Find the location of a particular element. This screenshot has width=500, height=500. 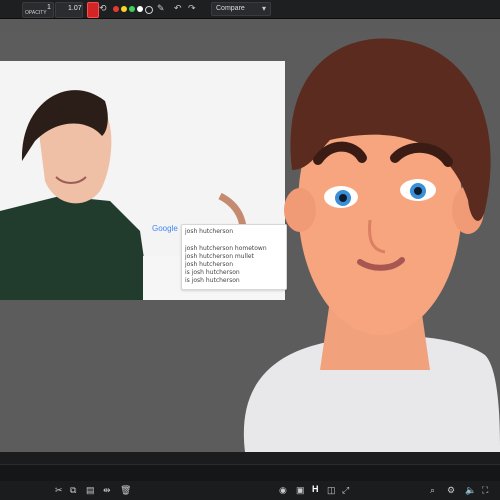

bottom-toolbar: ✂ ⧉ ▤ ⇹ 🗑 ◉ ▣ H ◫ ⤢ ⌕ ⚙ 🔈 ⛶ is located at coordinates (250, 490).